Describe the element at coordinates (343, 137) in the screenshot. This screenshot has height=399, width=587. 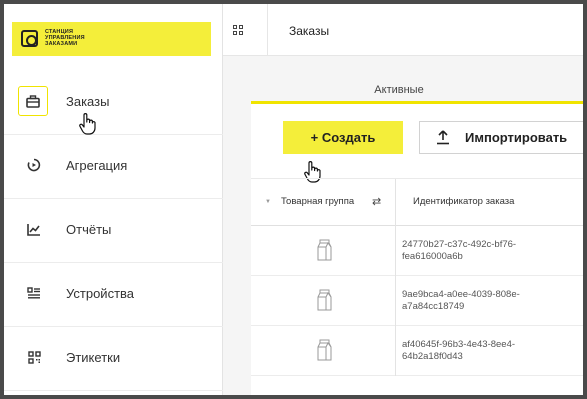
I see `create-button: + Создать` at that location.